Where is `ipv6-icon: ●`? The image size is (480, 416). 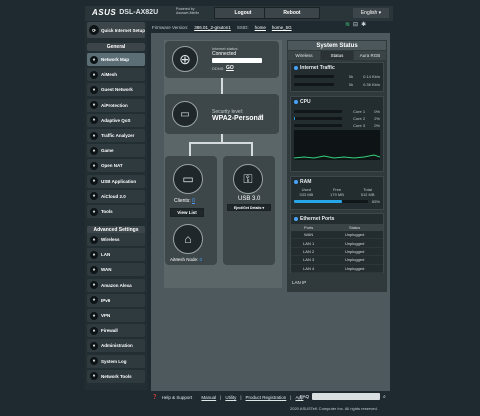 ipv6-icon: ● is located at coordinates (94, 300).